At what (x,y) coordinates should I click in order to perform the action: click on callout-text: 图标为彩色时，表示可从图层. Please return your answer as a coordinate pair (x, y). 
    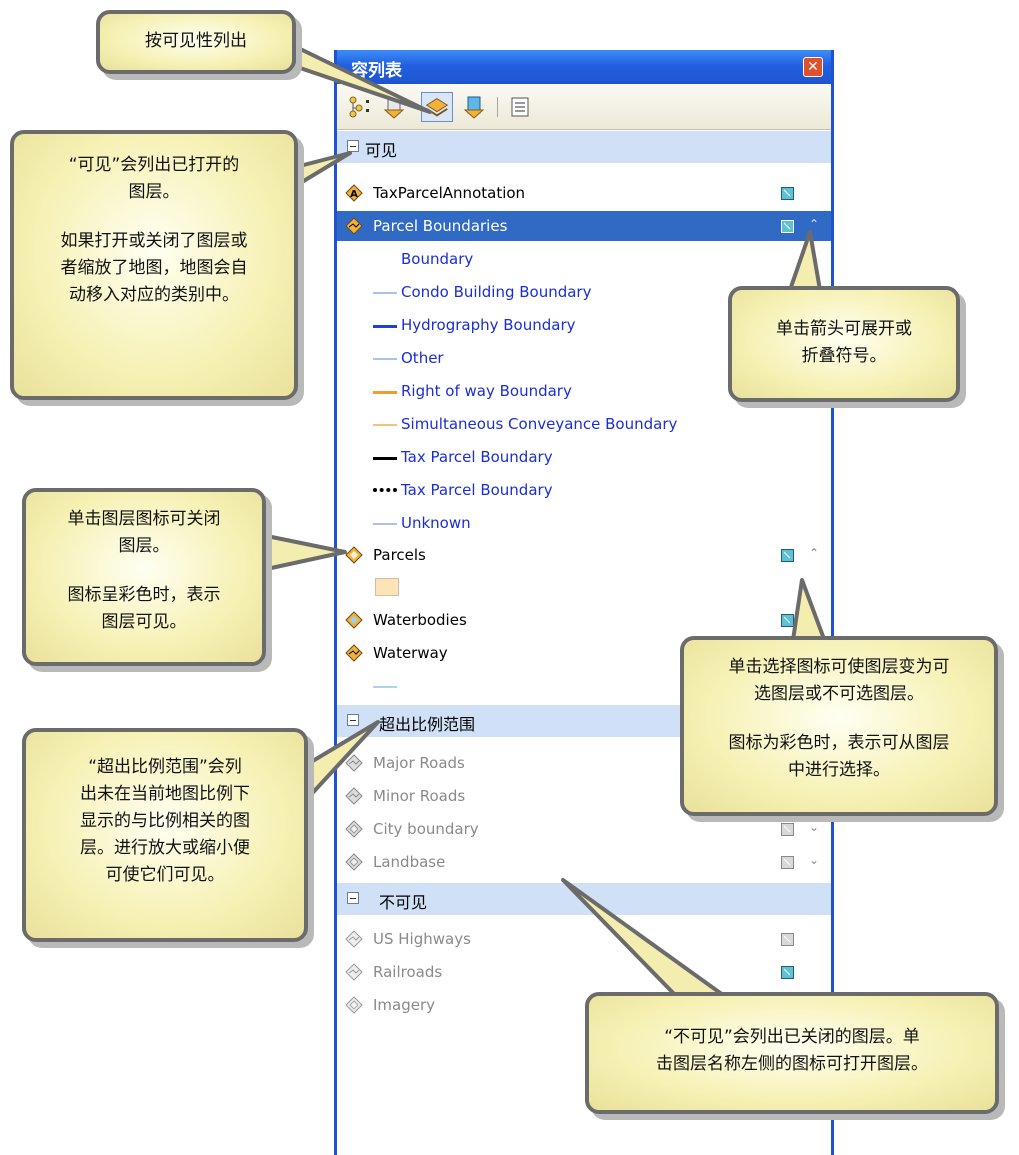
    Looking at the image, I should click on (839, 743).